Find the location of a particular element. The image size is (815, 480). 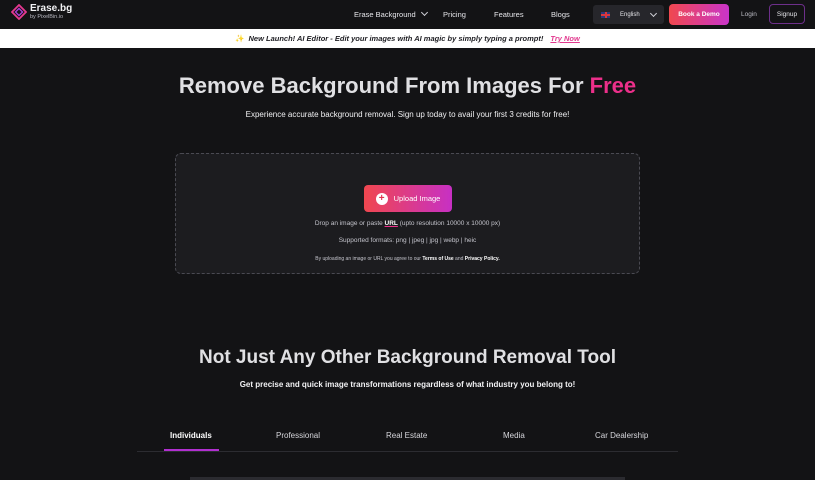

drop-suffix: (upto resolution 10000 x 10000 px) is located at coordinates (449, 223).